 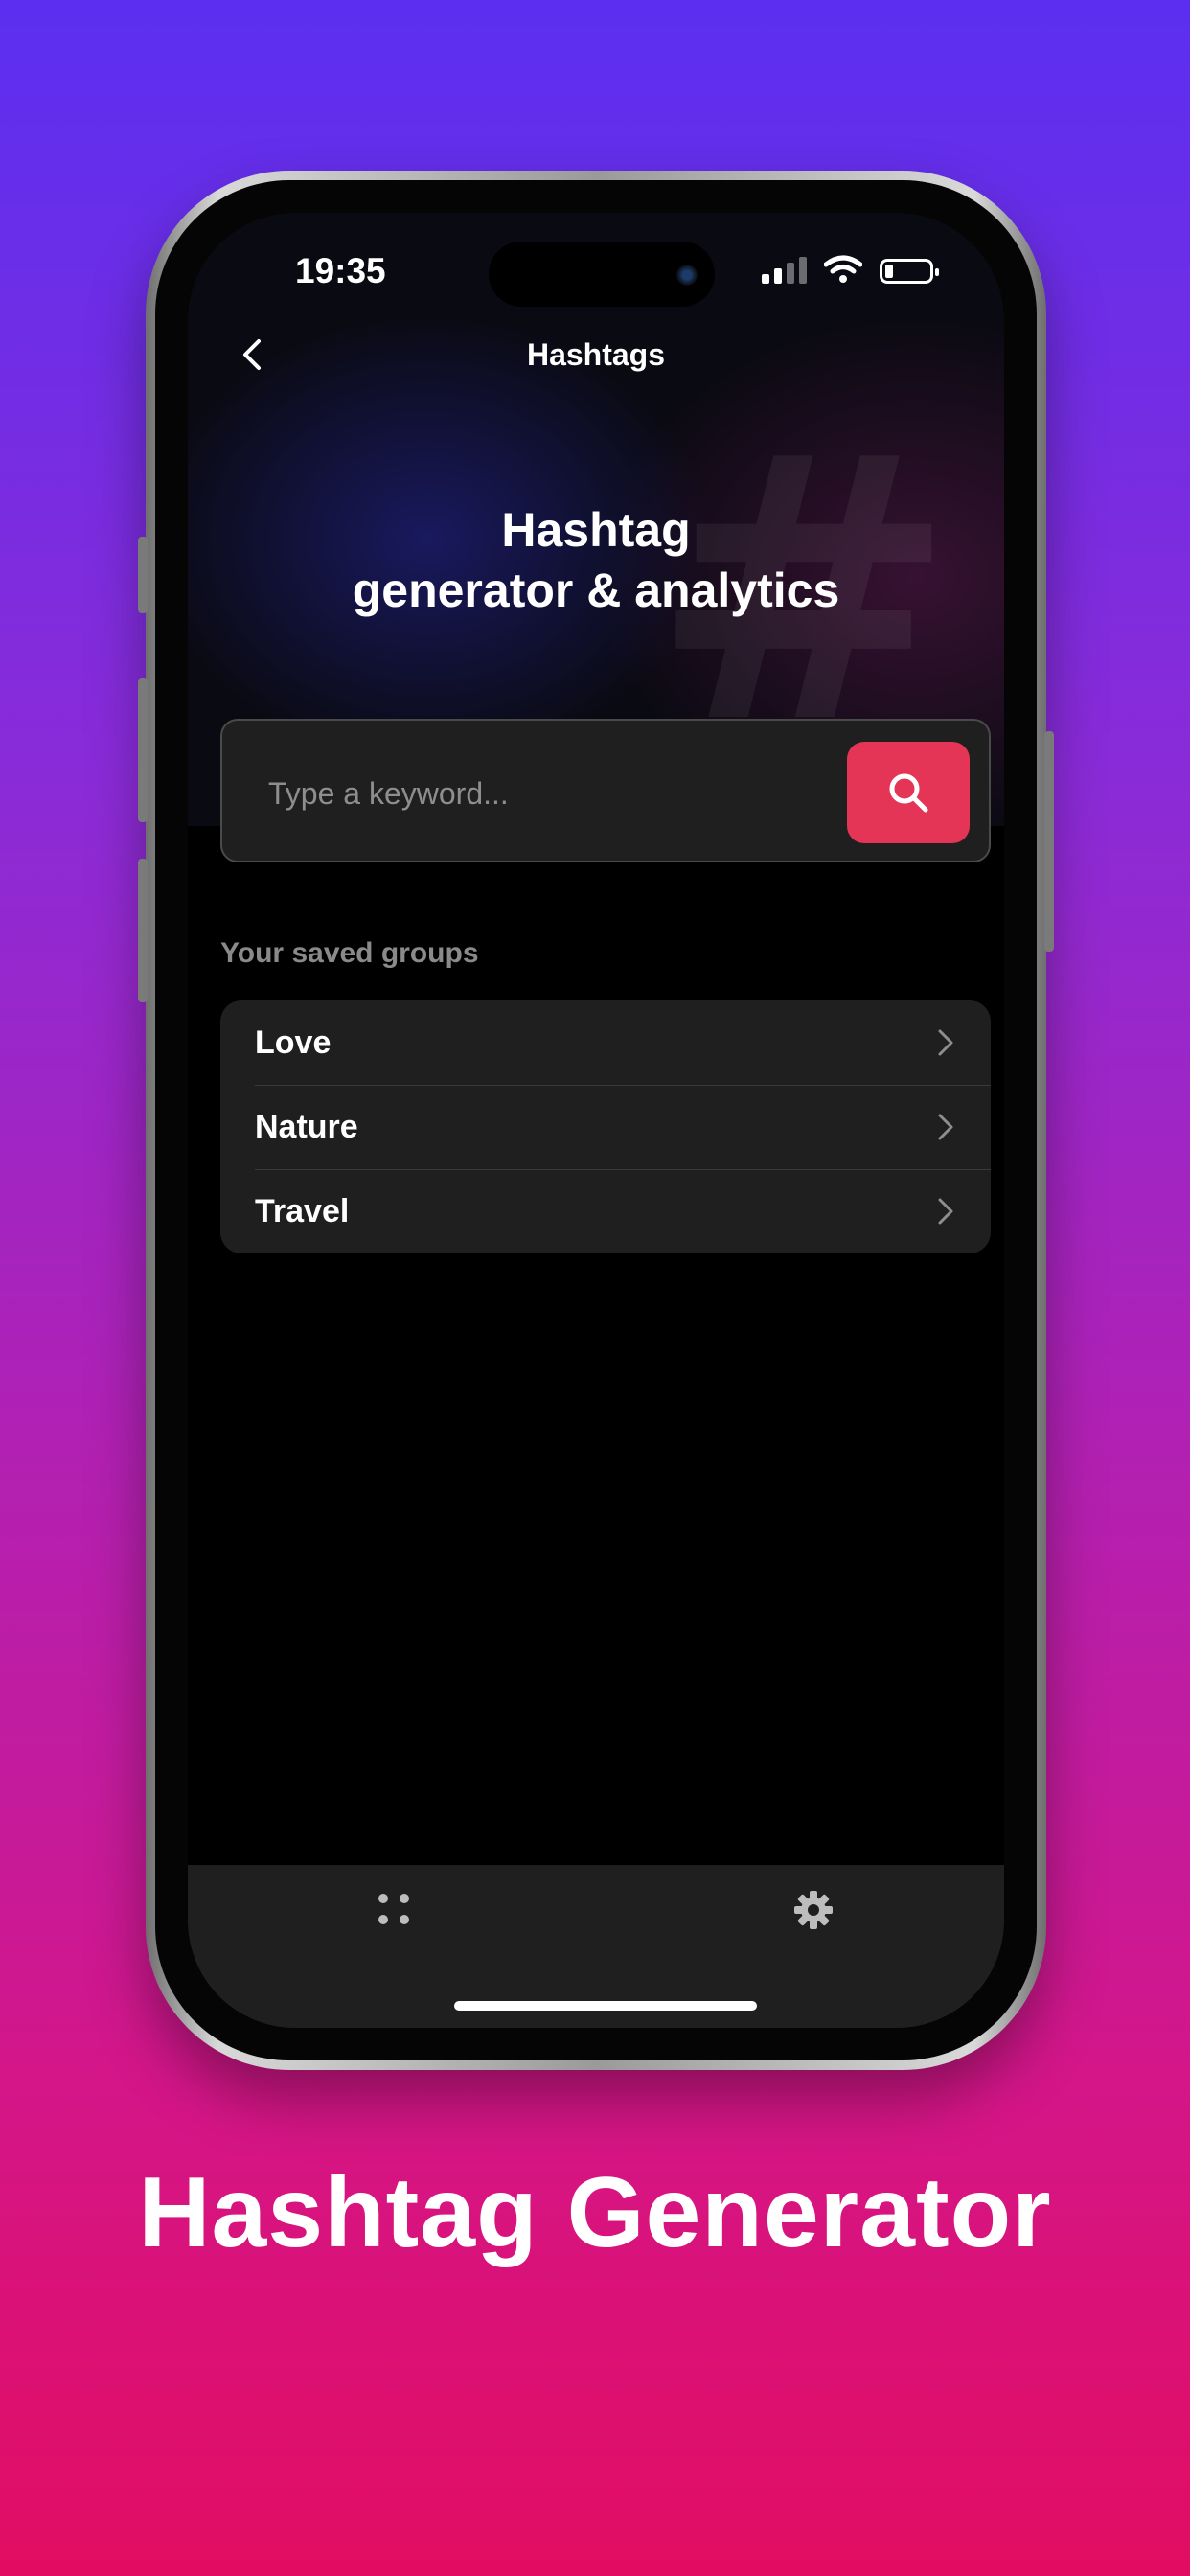 I want to click on group-row-travel: Travel, so click(x=606, y=1211).